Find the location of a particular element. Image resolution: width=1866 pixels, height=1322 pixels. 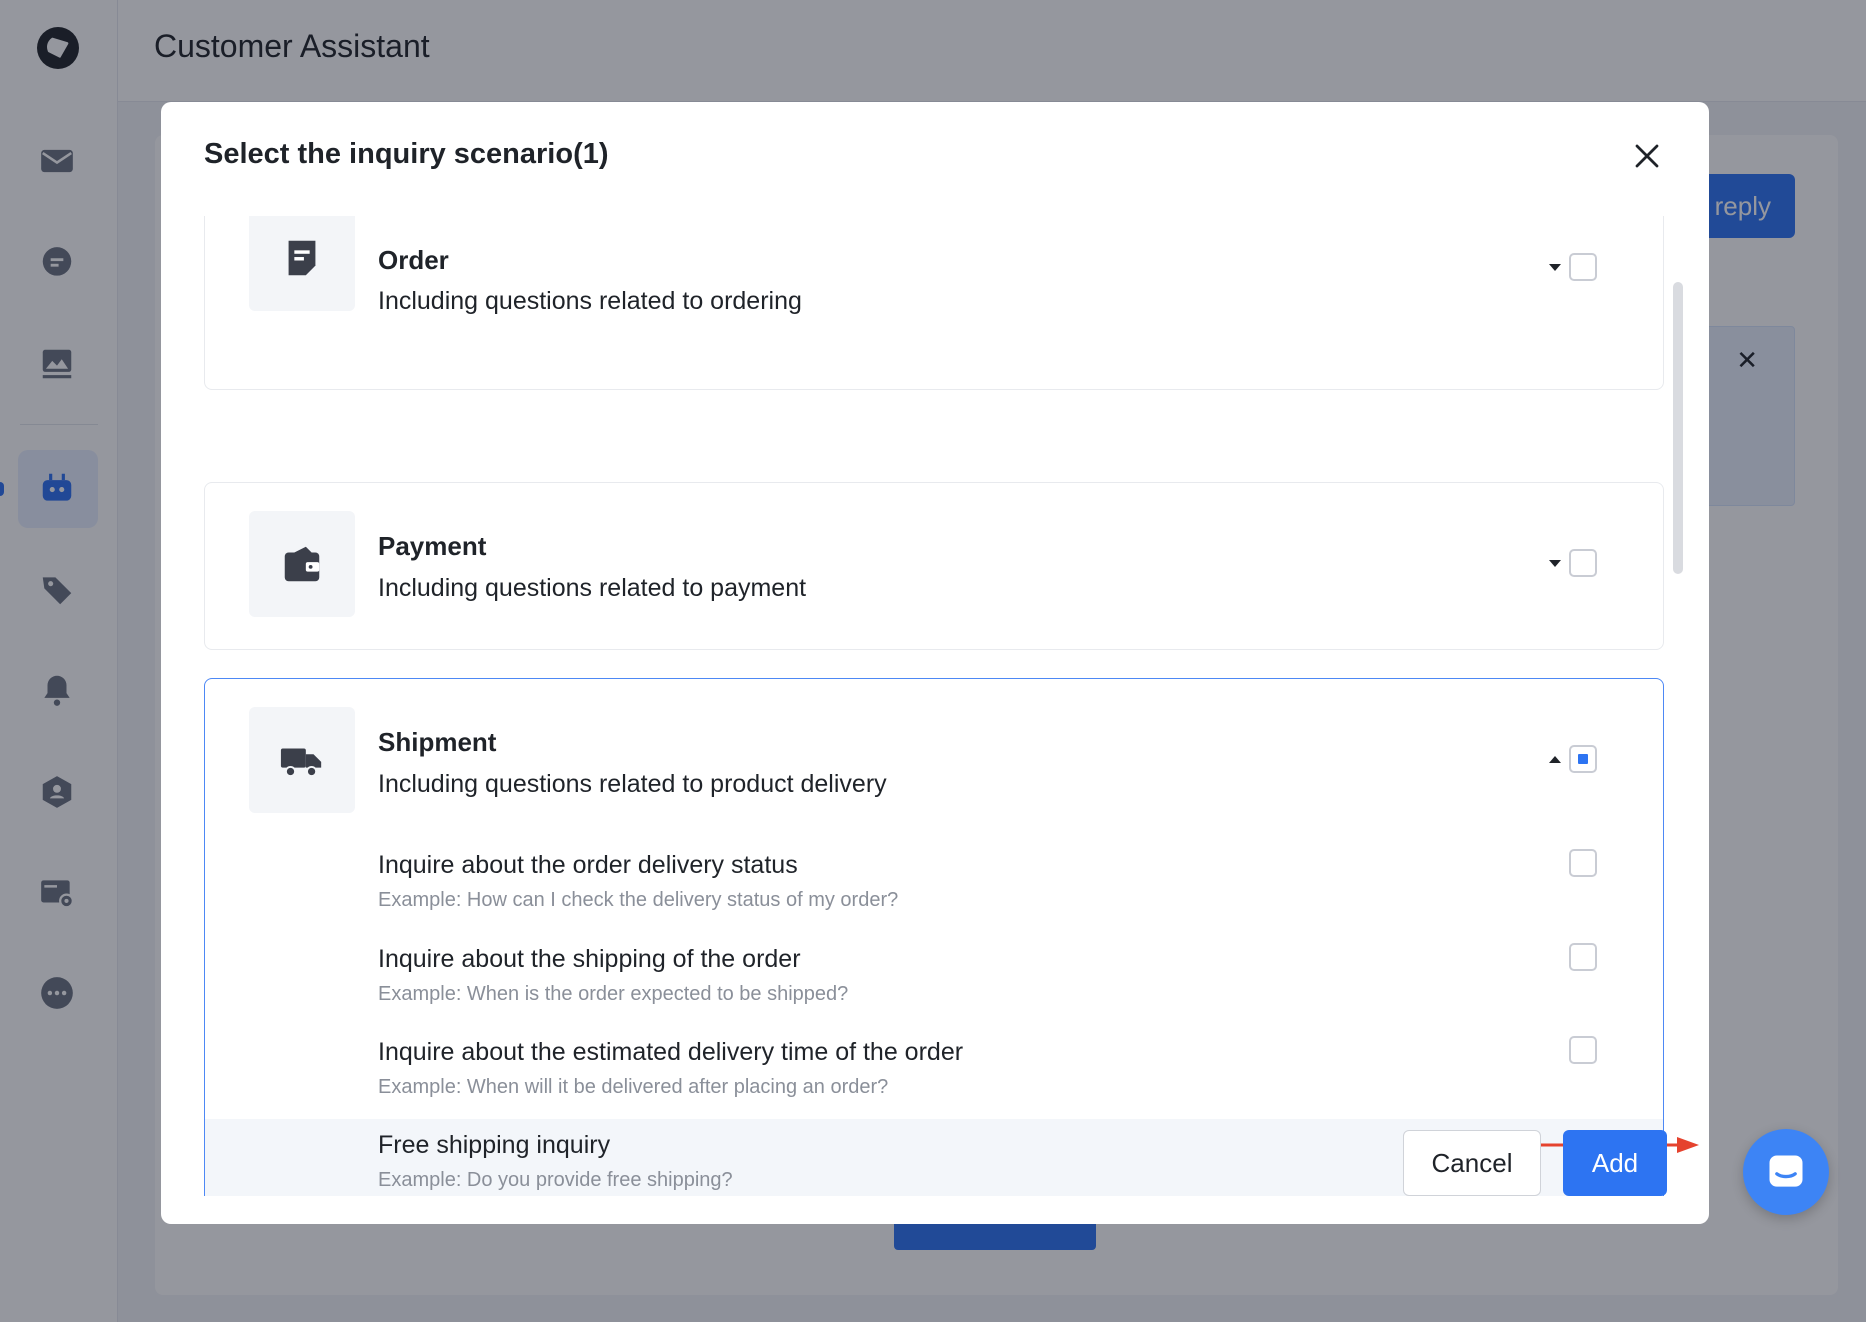

scenario-example: Example: Do you provide free shipping? is located at coordinates (555, 1180).